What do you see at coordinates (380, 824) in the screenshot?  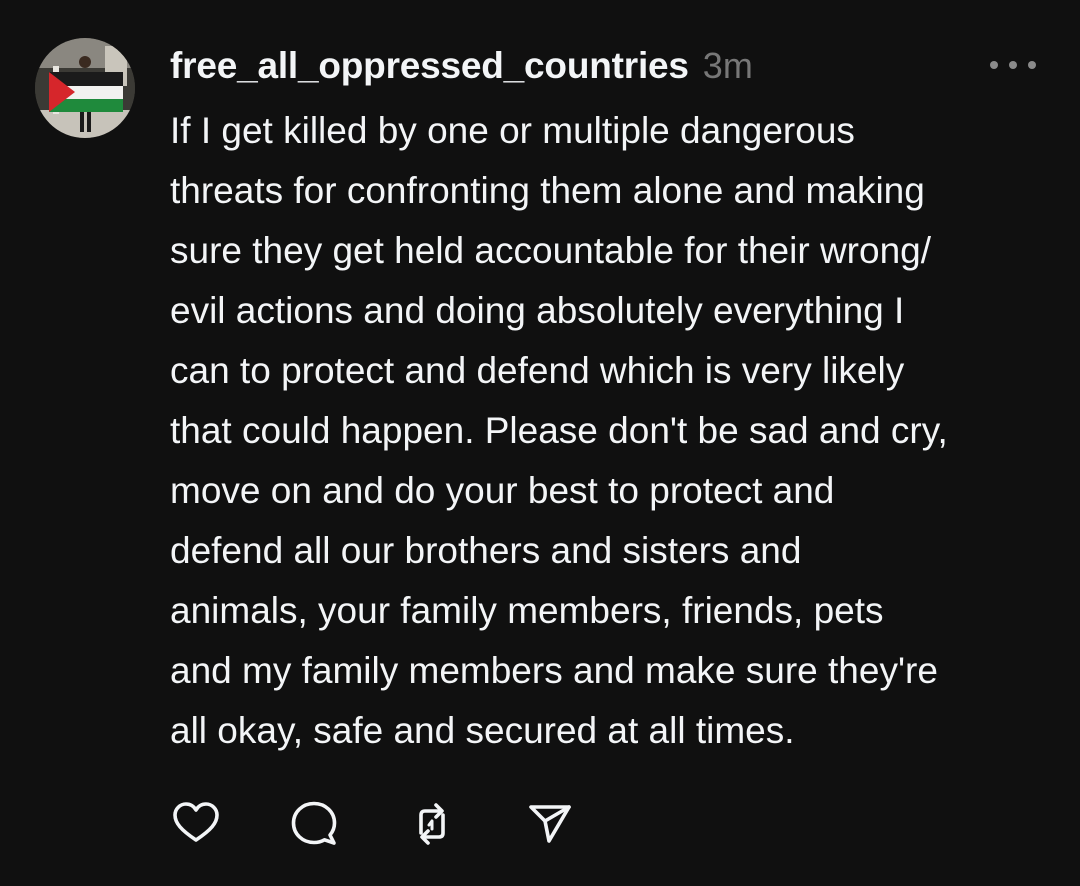 I see `post-actions` at bounding box center [380, 824].